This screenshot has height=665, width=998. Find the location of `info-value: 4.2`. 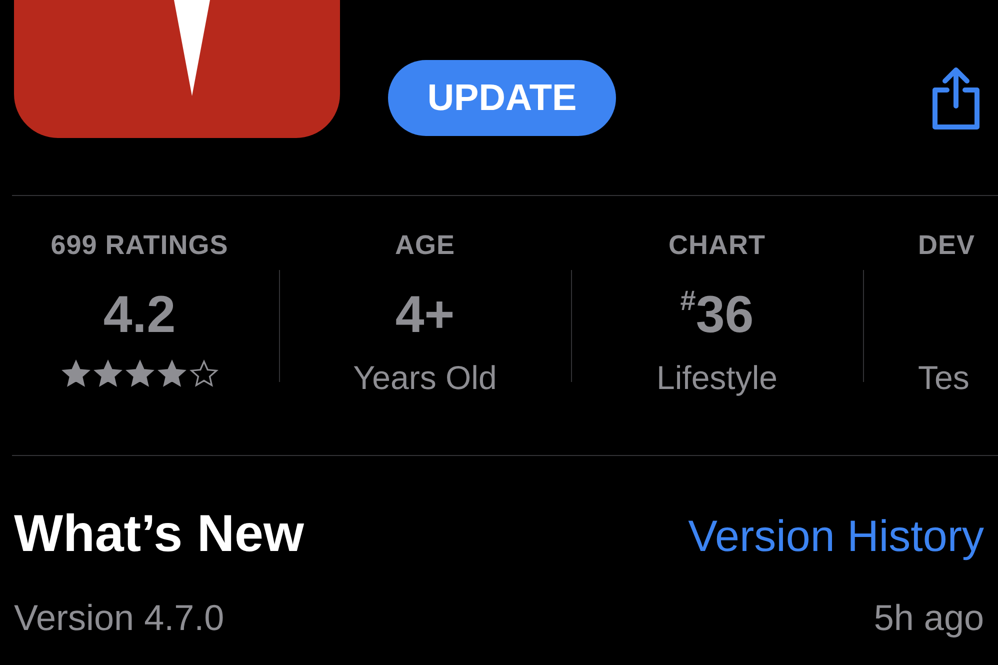

info-value: 4.2 is located at coordinates (139, 315).